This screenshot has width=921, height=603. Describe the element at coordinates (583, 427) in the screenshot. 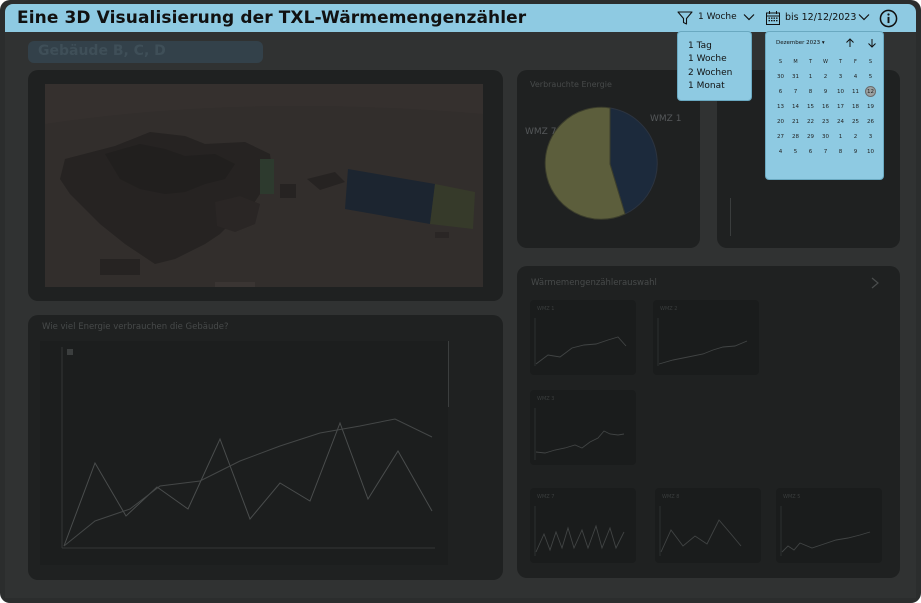

I see `meter-tile-wmz3: WMZ 3` at that location.